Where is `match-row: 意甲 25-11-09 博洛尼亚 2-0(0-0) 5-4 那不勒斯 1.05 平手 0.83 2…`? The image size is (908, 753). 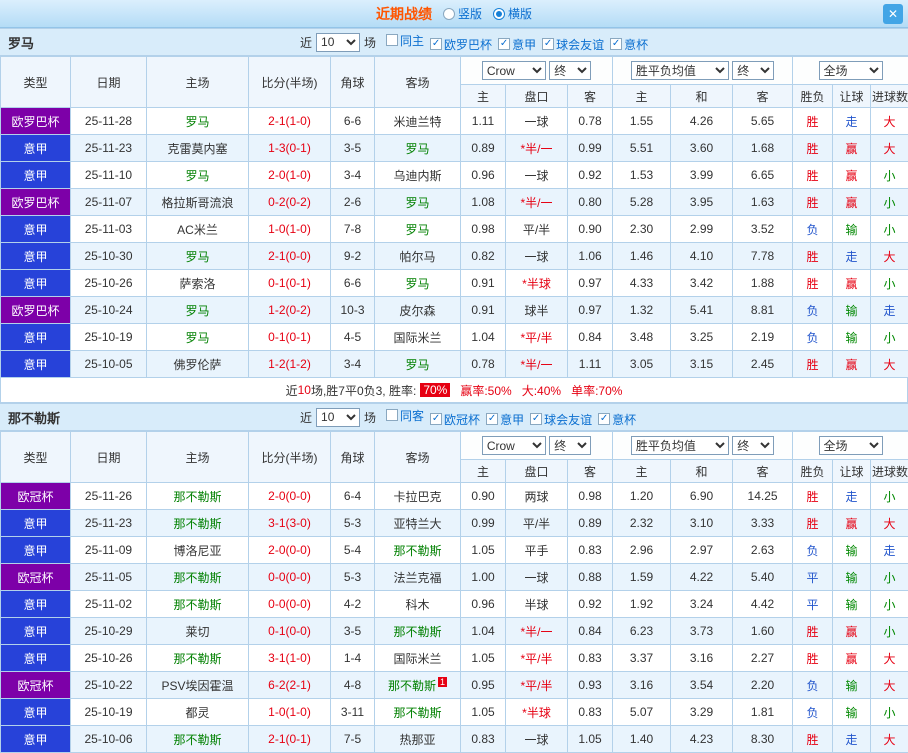
match-row: 意甲 25-11-09 博洛尼亚 2-0(0-0) 5-4 那不勒斯 1.05 平手 0.83 2… is located at coordinates (454, 550).